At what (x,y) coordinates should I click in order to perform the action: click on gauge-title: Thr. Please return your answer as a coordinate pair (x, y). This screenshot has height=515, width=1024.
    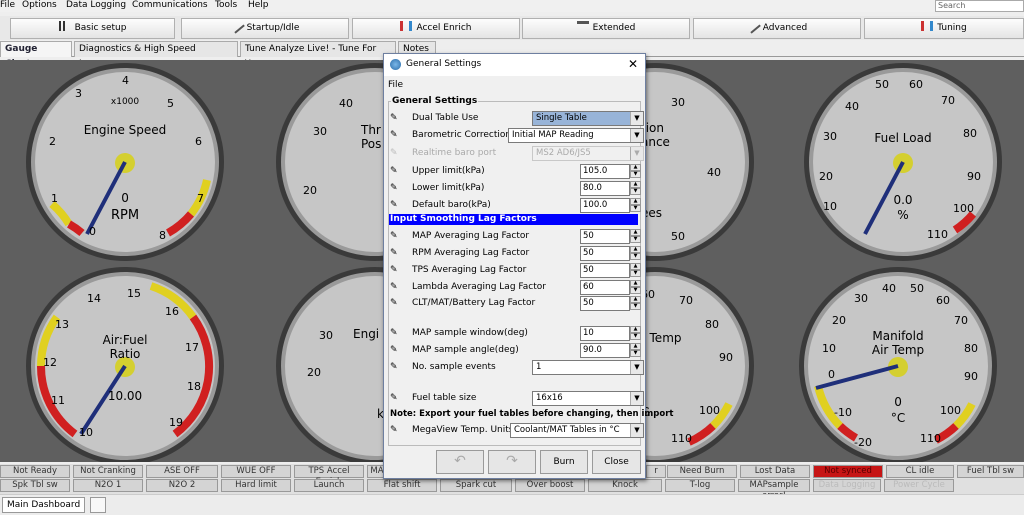
    Looking at the image, I should click on (370, 130).